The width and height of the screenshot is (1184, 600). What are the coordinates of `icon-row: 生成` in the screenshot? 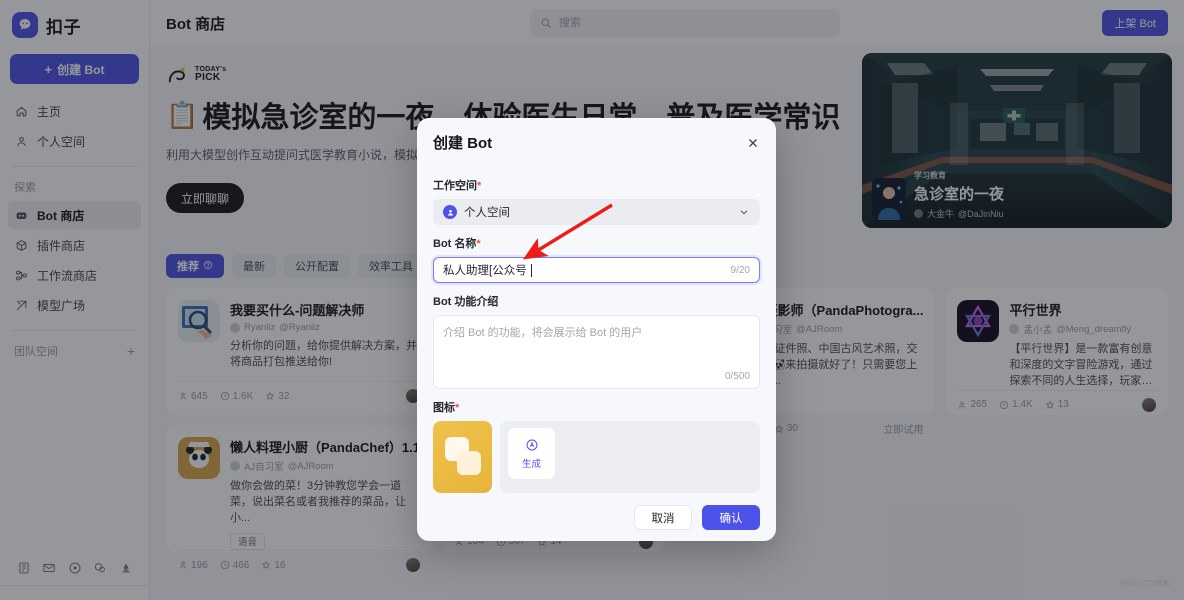 It's located at (596, 457).